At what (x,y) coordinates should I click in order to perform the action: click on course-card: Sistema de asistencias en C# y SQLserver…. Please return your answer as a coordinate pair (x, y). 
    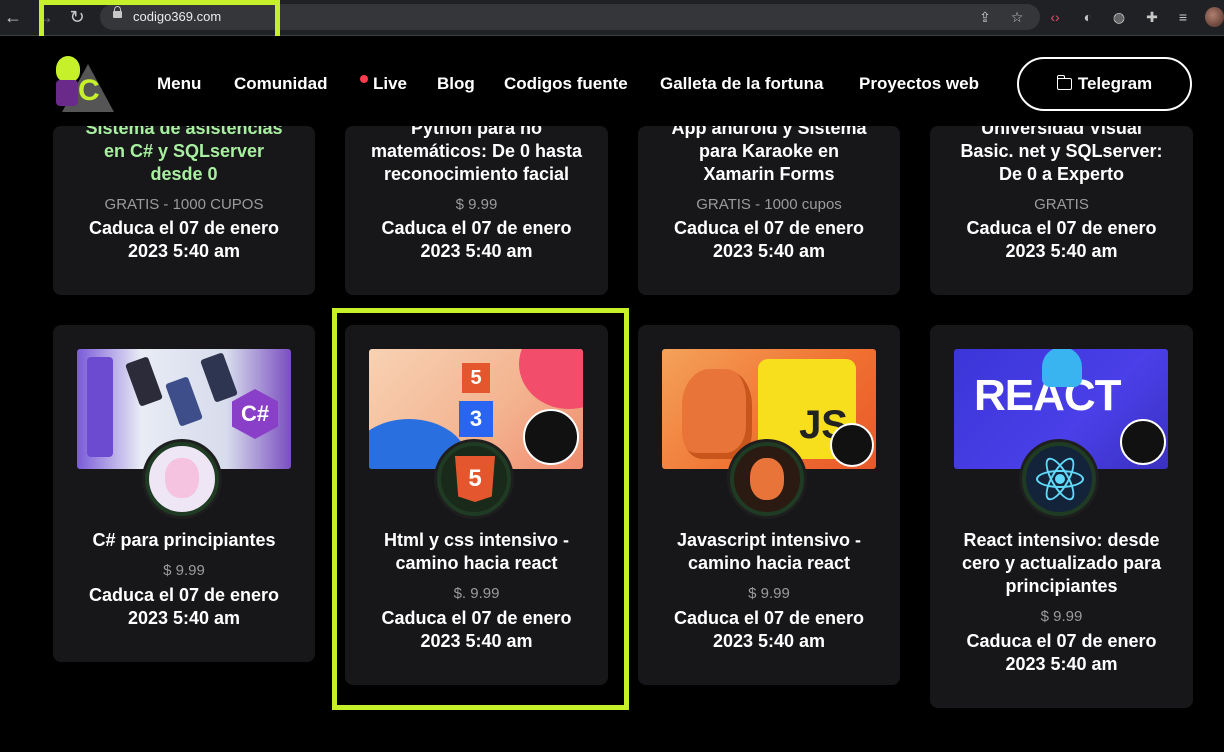
    Looking at the image, I should click on (184, 206).